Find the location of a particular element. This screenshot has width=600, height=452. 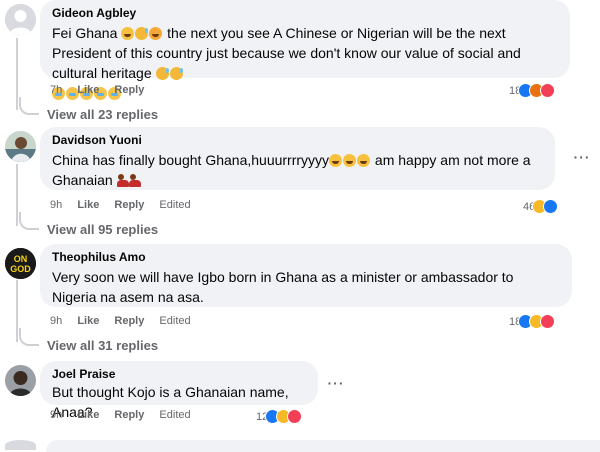

comment-author: Theophilus Amo is located at coordinates (306, 257).